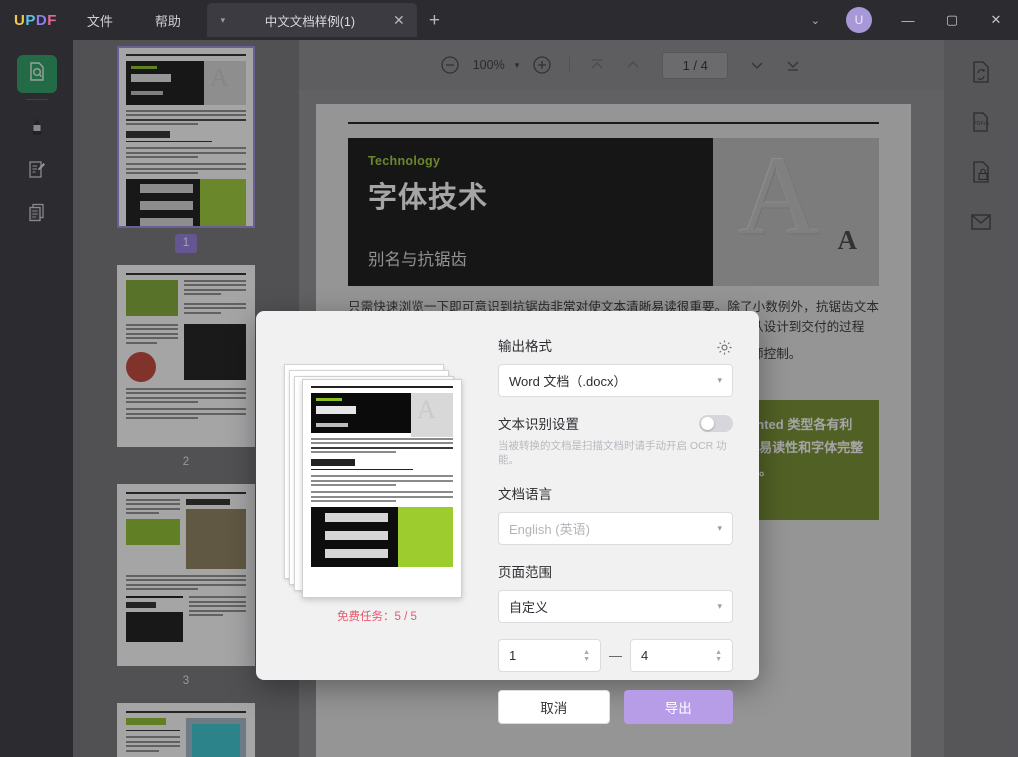 This screenshot has width=1018, height=757. I want to click on app-logo: UPDF, so click(35, 20).